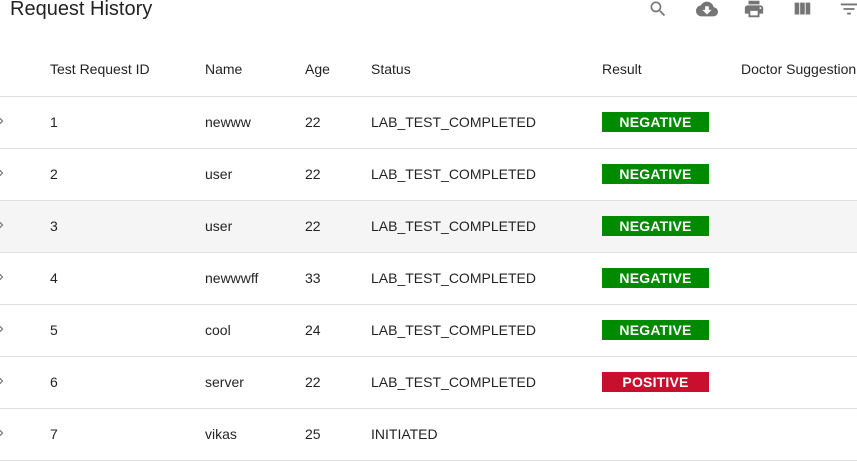  I want to click on cell-test-request-id: 5, so click(54, 330).